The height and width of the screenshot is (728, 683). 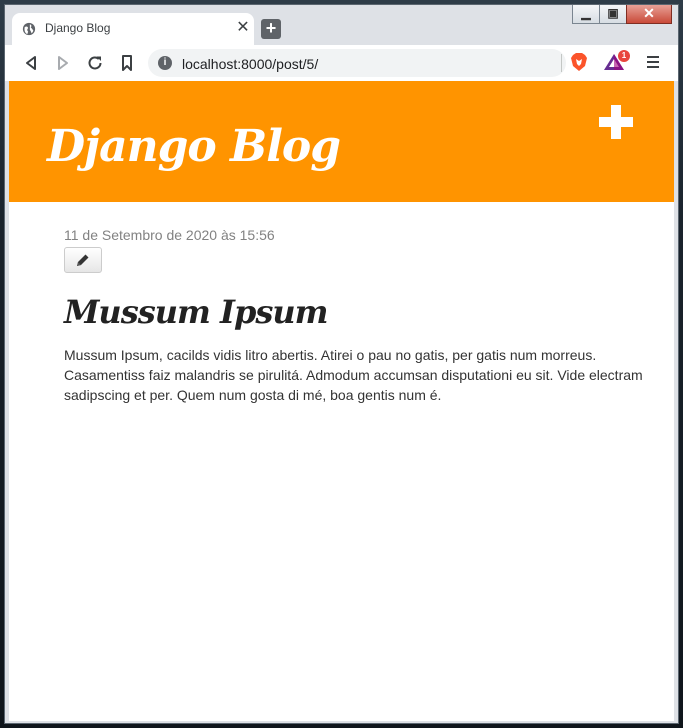 I want to click on pencil-icon, so click(x=83, y=260).